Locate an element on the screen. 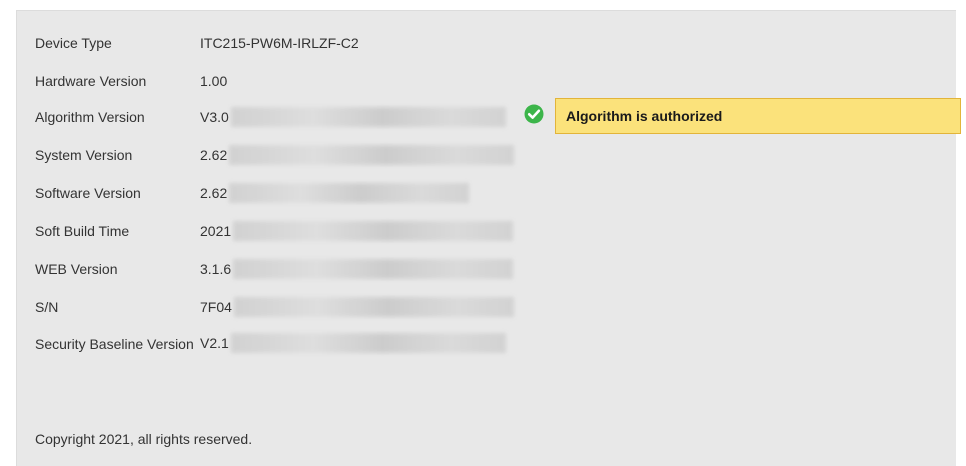  system-version-value: 2.62 is located at coordinates (357, 155).